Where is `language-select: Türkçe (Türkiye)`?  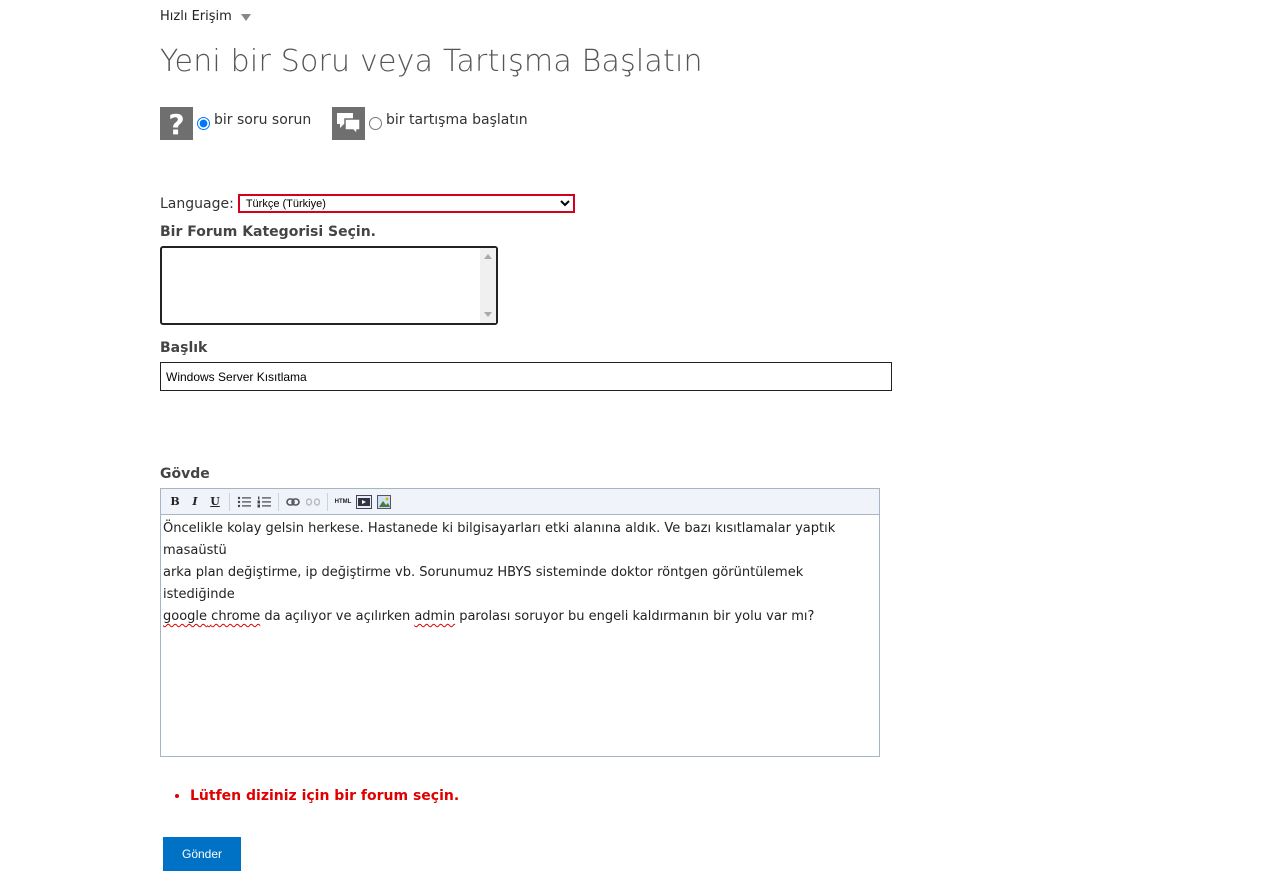 language-select: Türkçe (Türkiye) is located at coordinates (406, 203).